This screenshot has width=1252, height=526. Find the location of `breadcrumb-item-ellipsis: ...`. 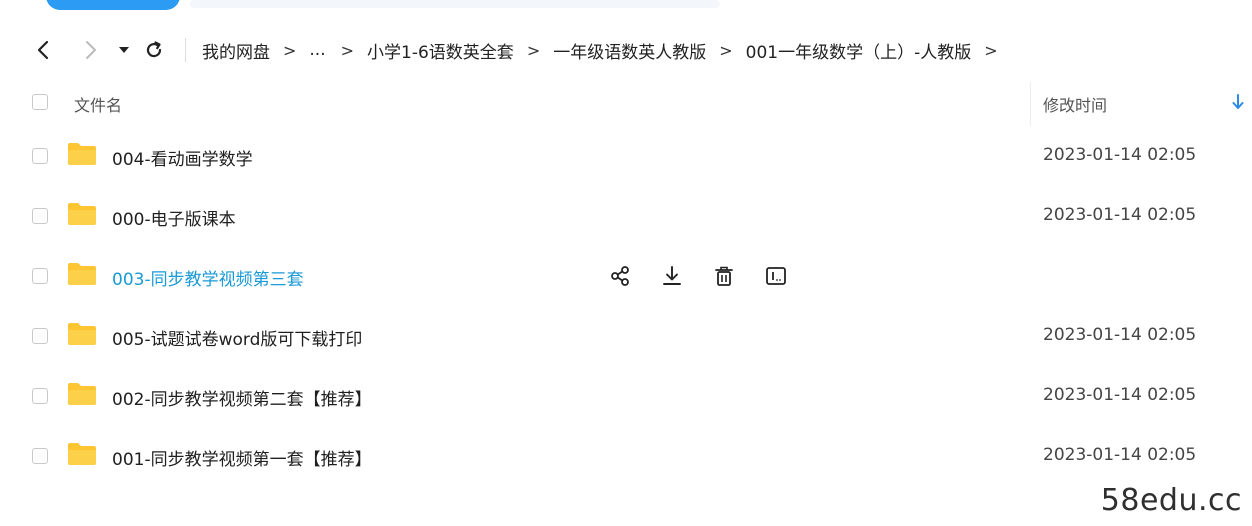

breadcrumb-item-ellipsis: ... is located at coordinates (317, 50).